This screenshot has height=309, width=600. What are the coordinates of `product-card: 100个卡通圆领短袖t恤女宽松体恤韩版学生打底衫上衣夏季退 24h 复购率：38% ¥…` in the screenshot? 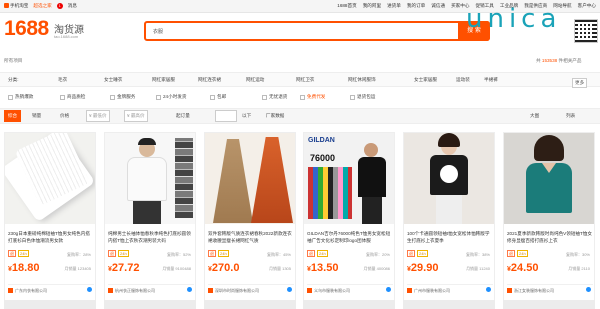 It's located at (449, 220).